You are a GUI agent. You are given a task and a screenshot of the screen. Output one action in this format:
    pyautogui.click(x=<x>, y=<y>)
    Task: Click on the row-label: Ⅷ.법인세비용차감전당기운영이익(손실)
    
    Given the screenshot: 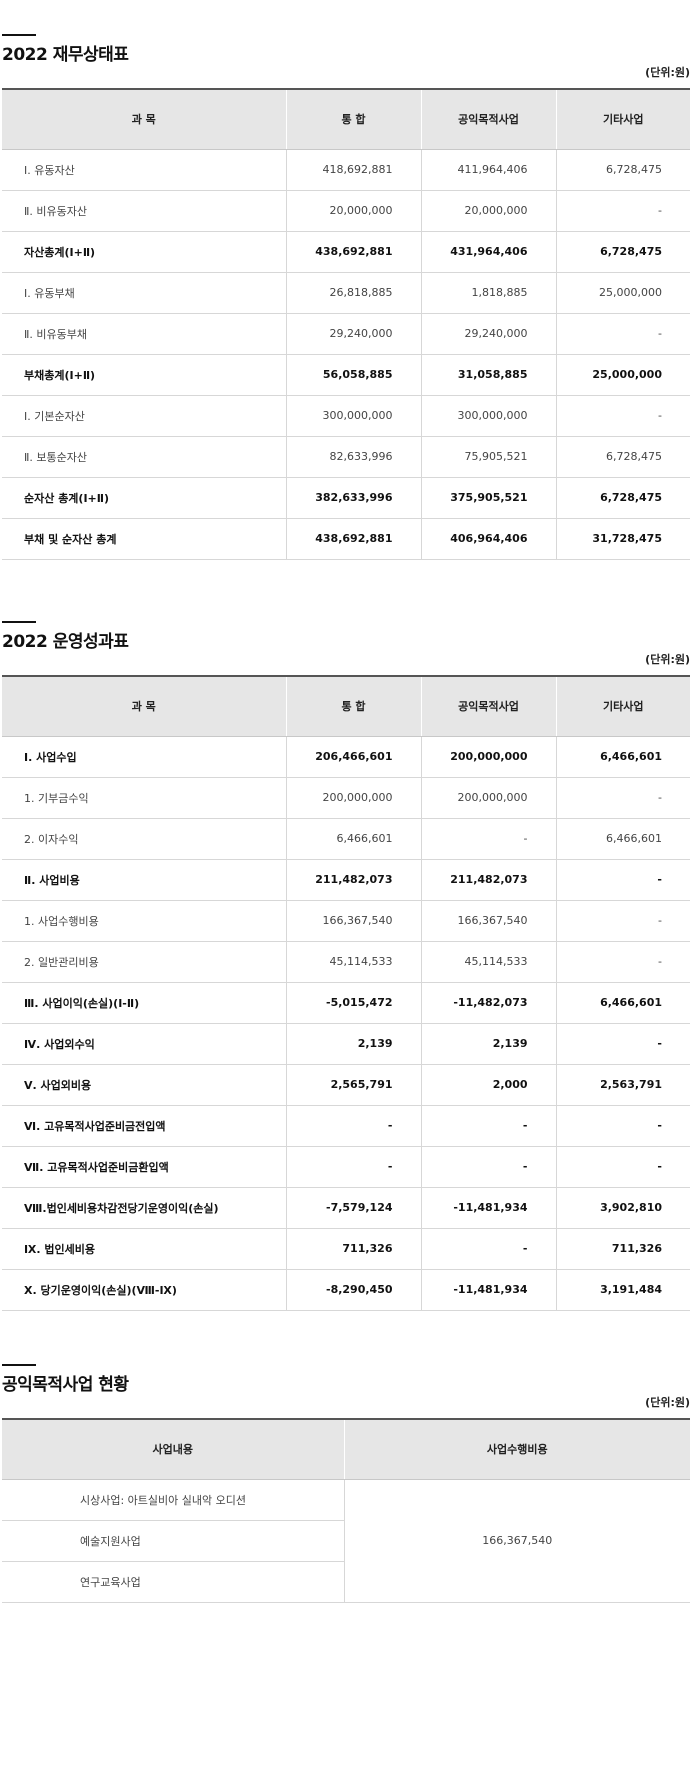 What is the action you would take?
    pyautogui.click(x=144, y=1208)
    